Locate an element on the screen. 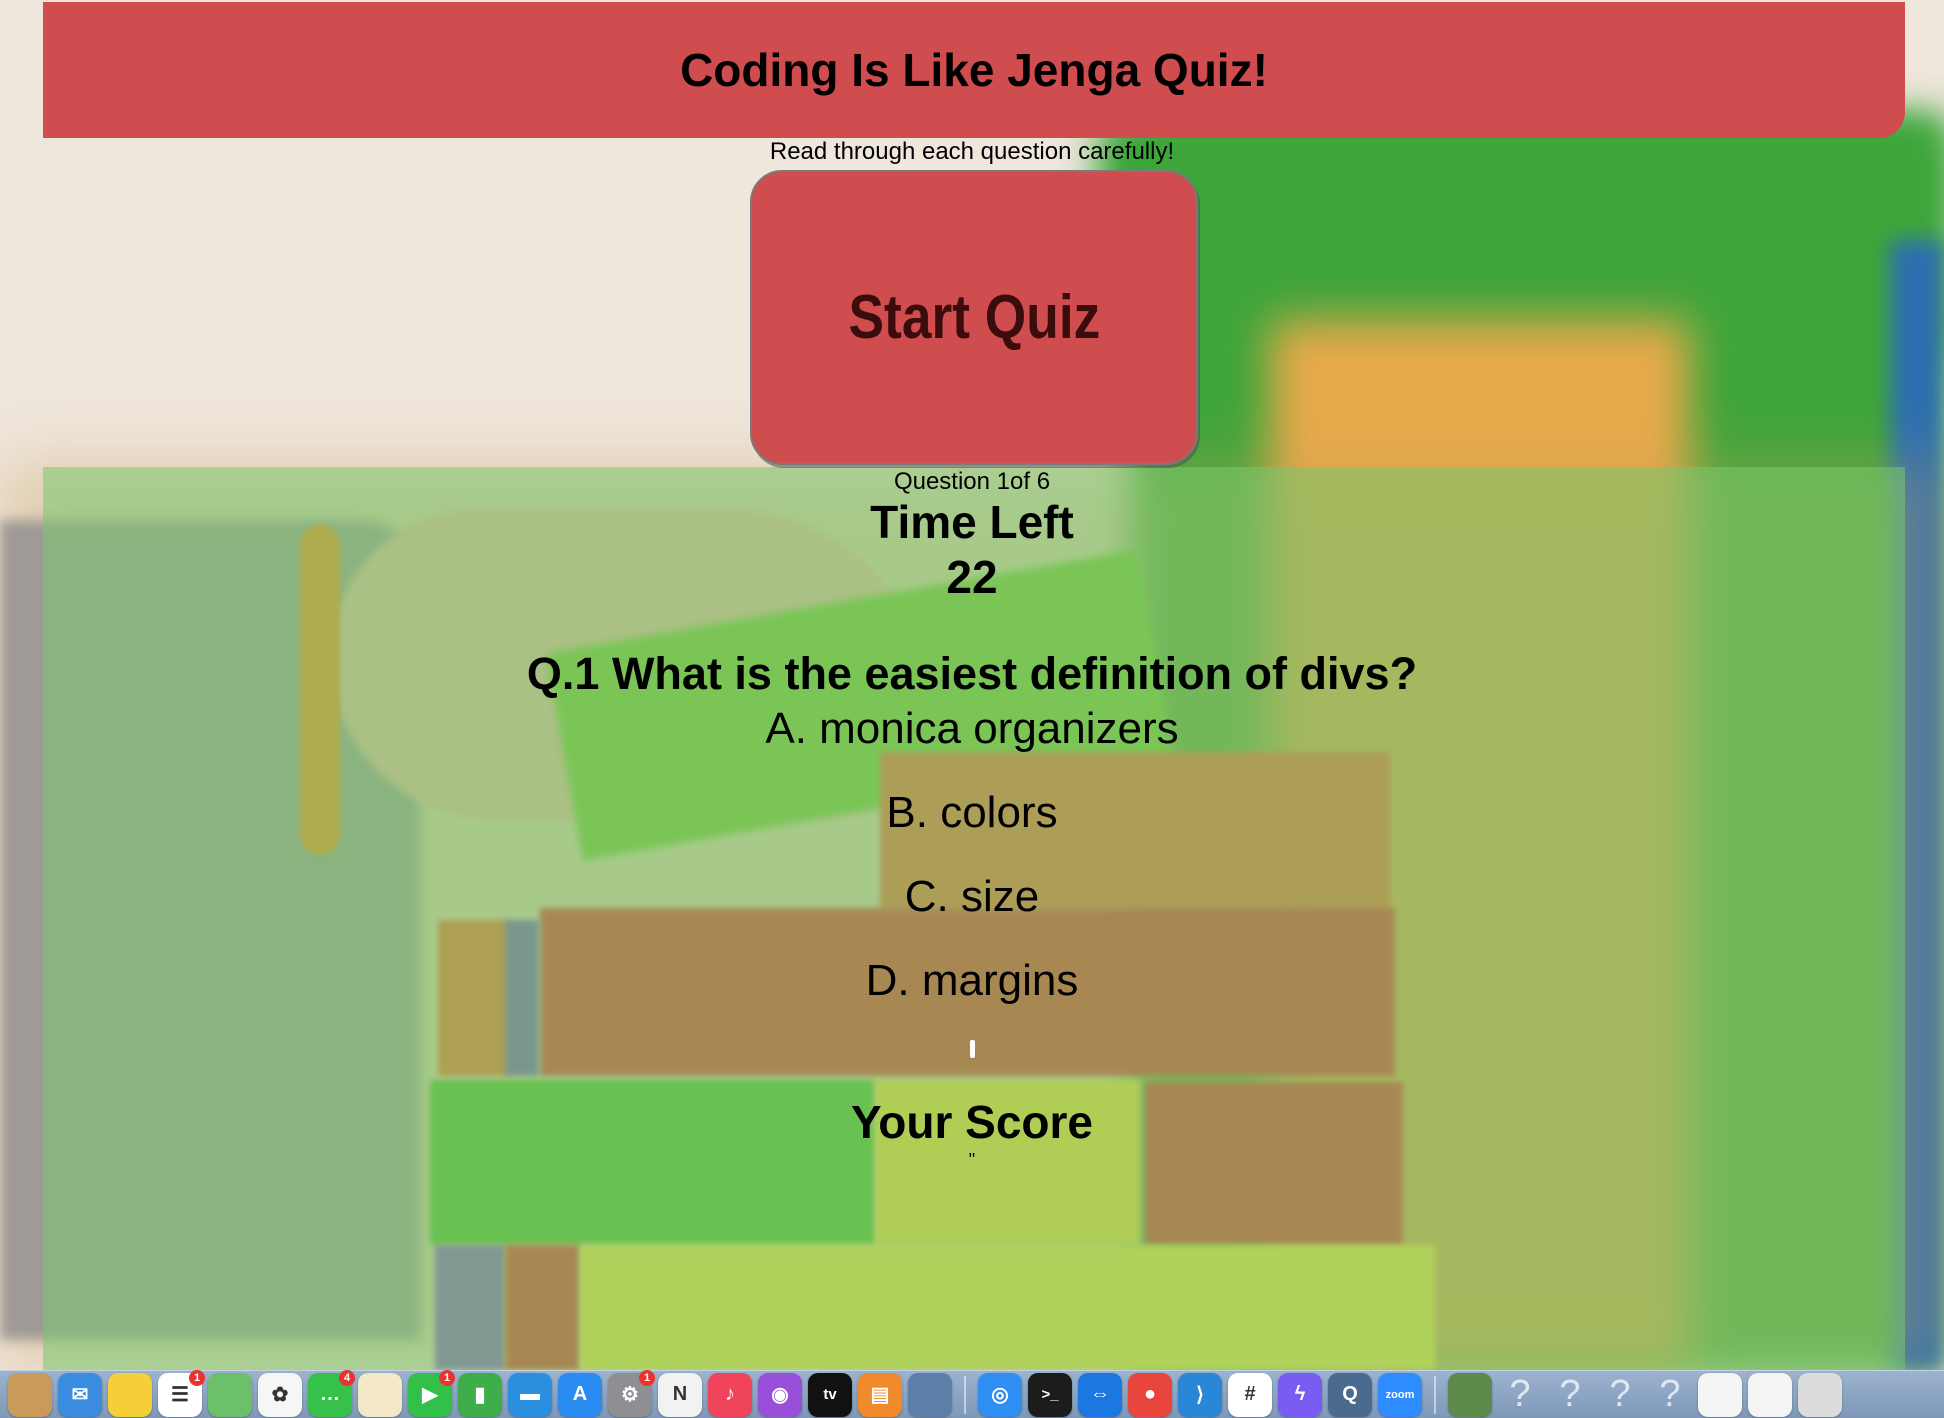  notes-icon is located at coordinates (130, 1394).